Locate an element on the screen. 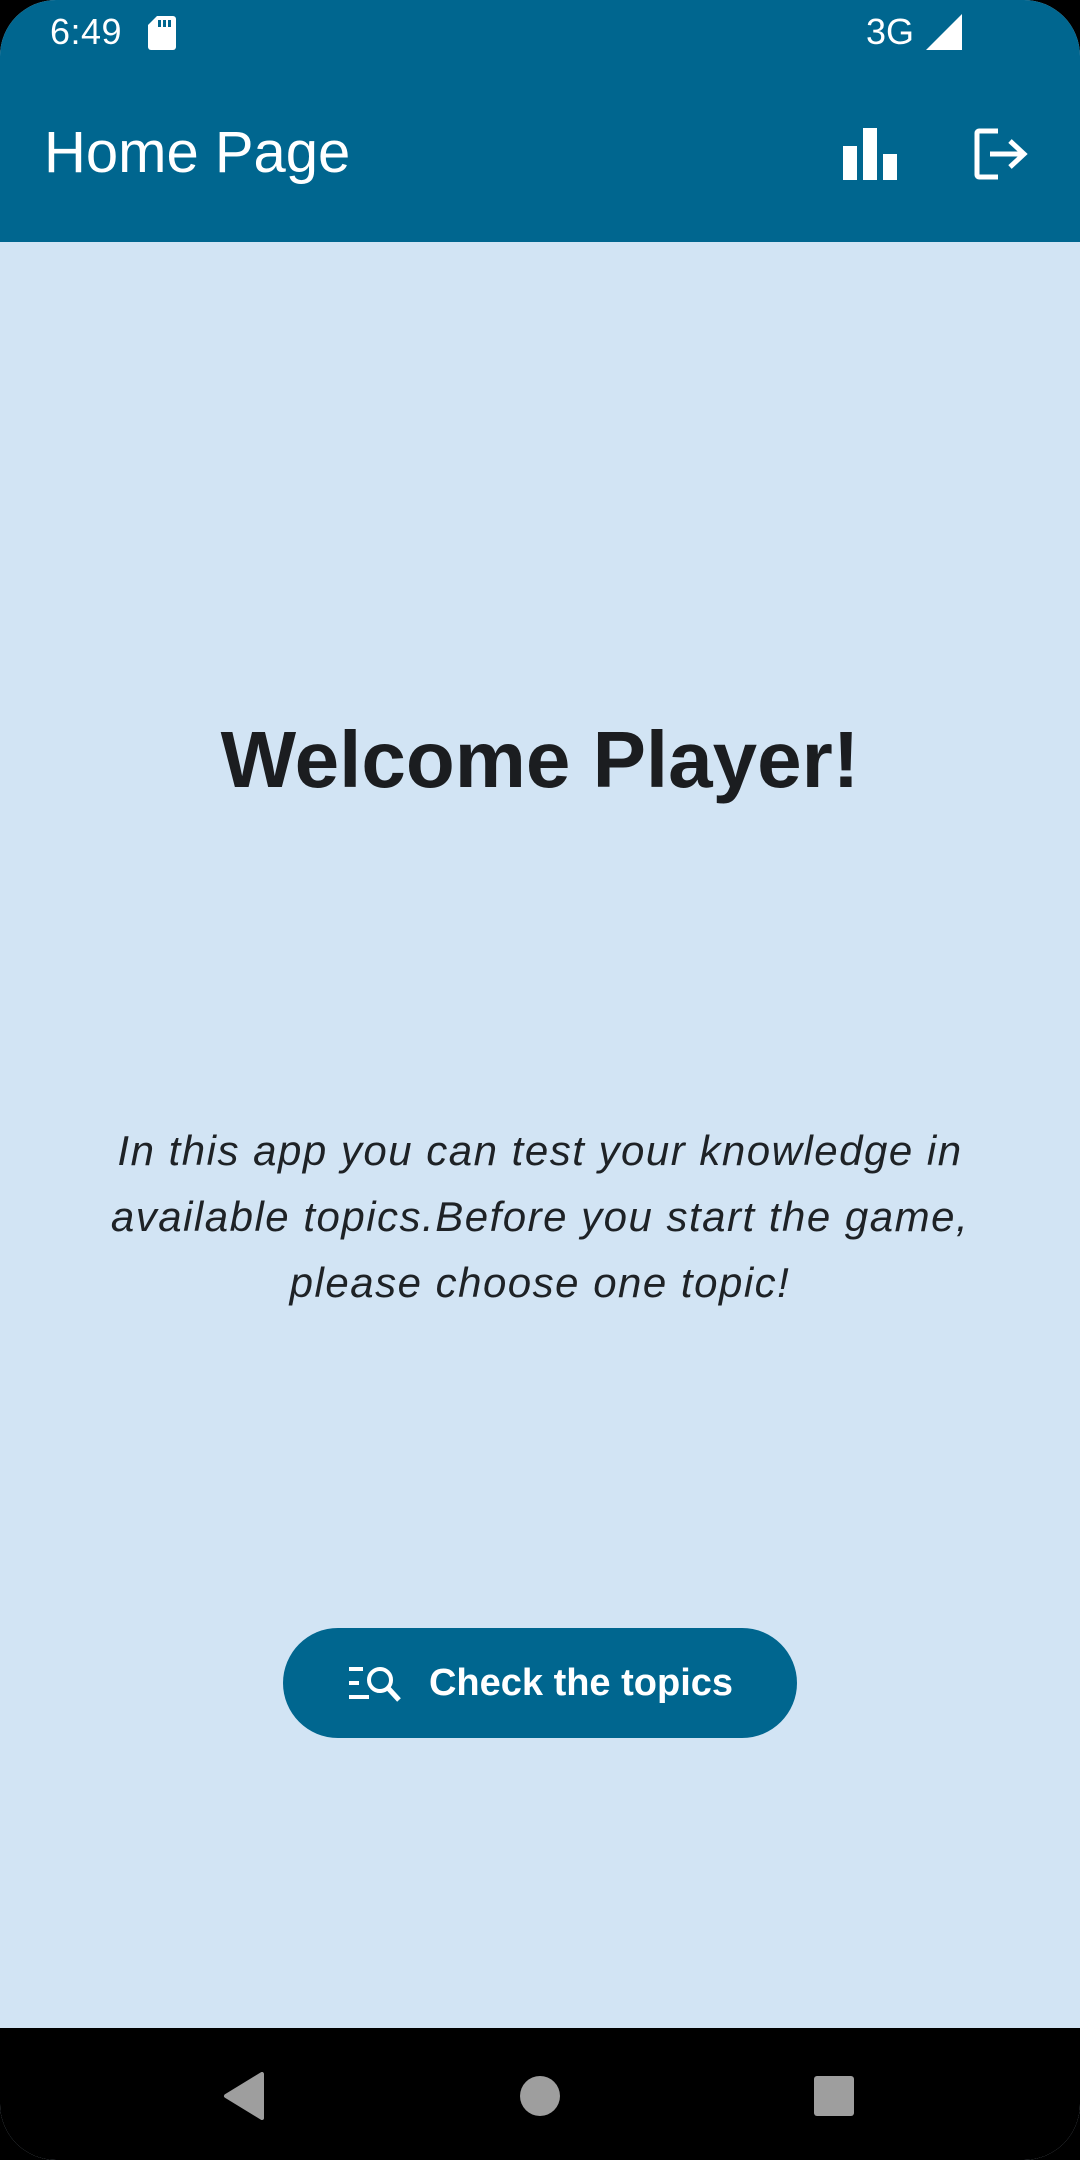  system-nav-bar is located at coordinates (540, 2094).